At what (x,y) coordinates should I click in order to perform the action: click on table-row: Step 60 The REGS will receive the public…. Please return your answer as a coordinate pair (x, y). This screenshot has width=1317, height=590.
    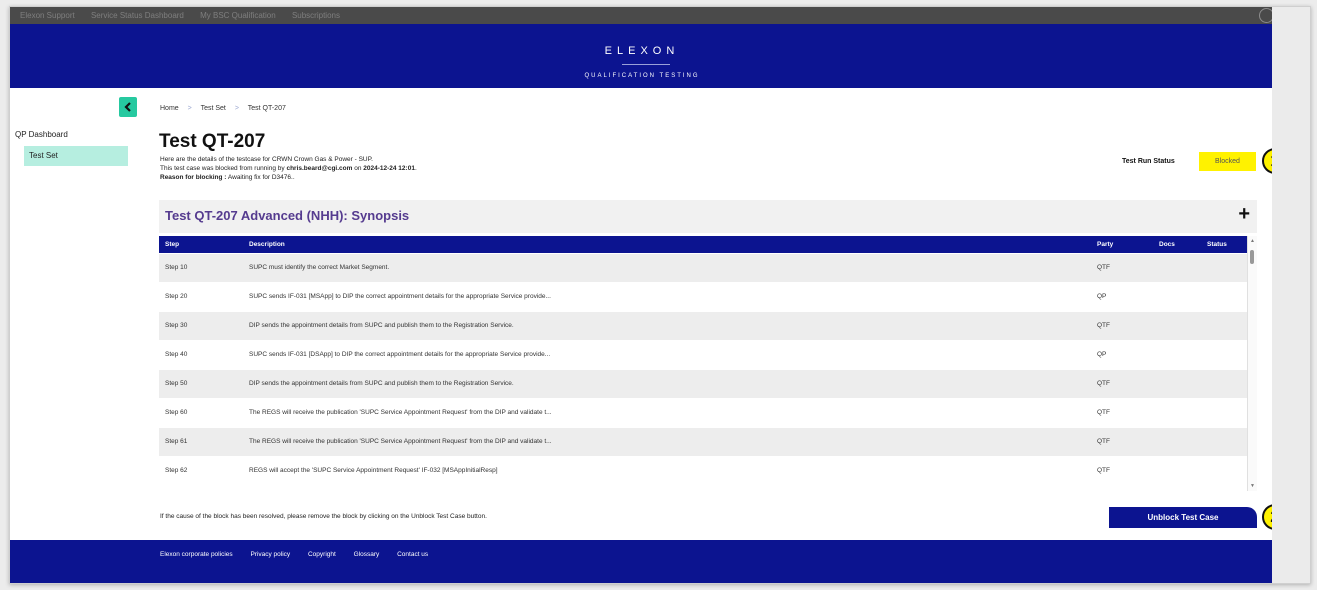
    Looking at the image, I should click on (703, 412).